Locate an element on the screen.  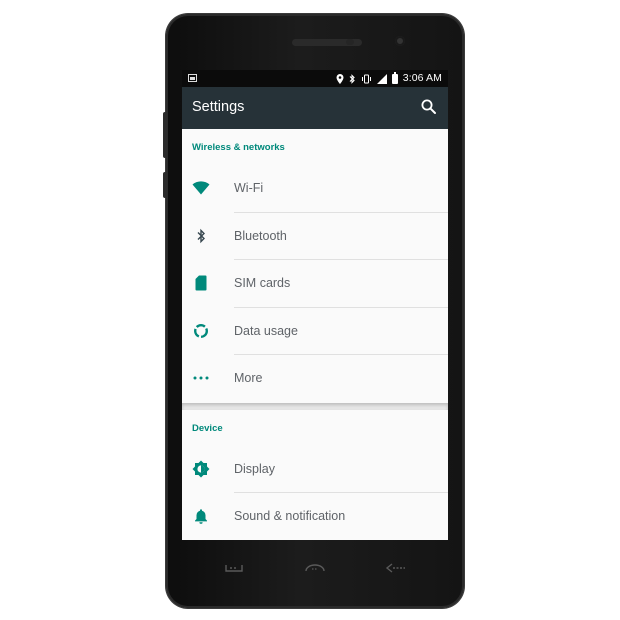
battery-icon is located at coordinates (394, 77).